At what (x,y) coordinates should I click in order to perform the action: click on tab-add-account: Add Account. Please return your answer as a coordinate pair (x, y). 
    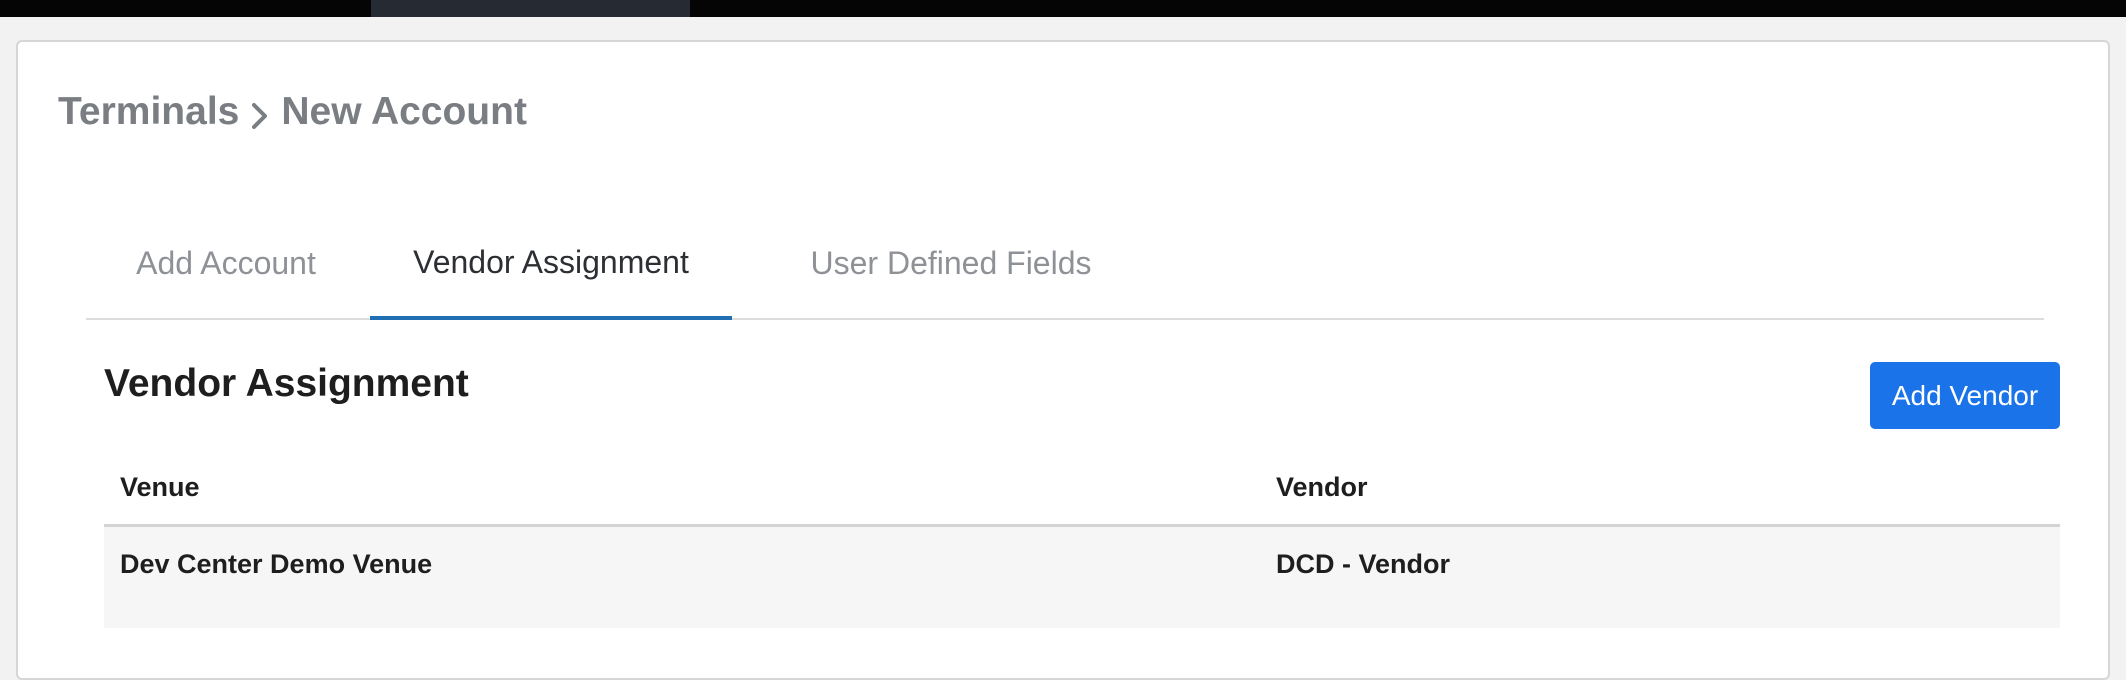
    Looking at the image, I should click on (226, 263).